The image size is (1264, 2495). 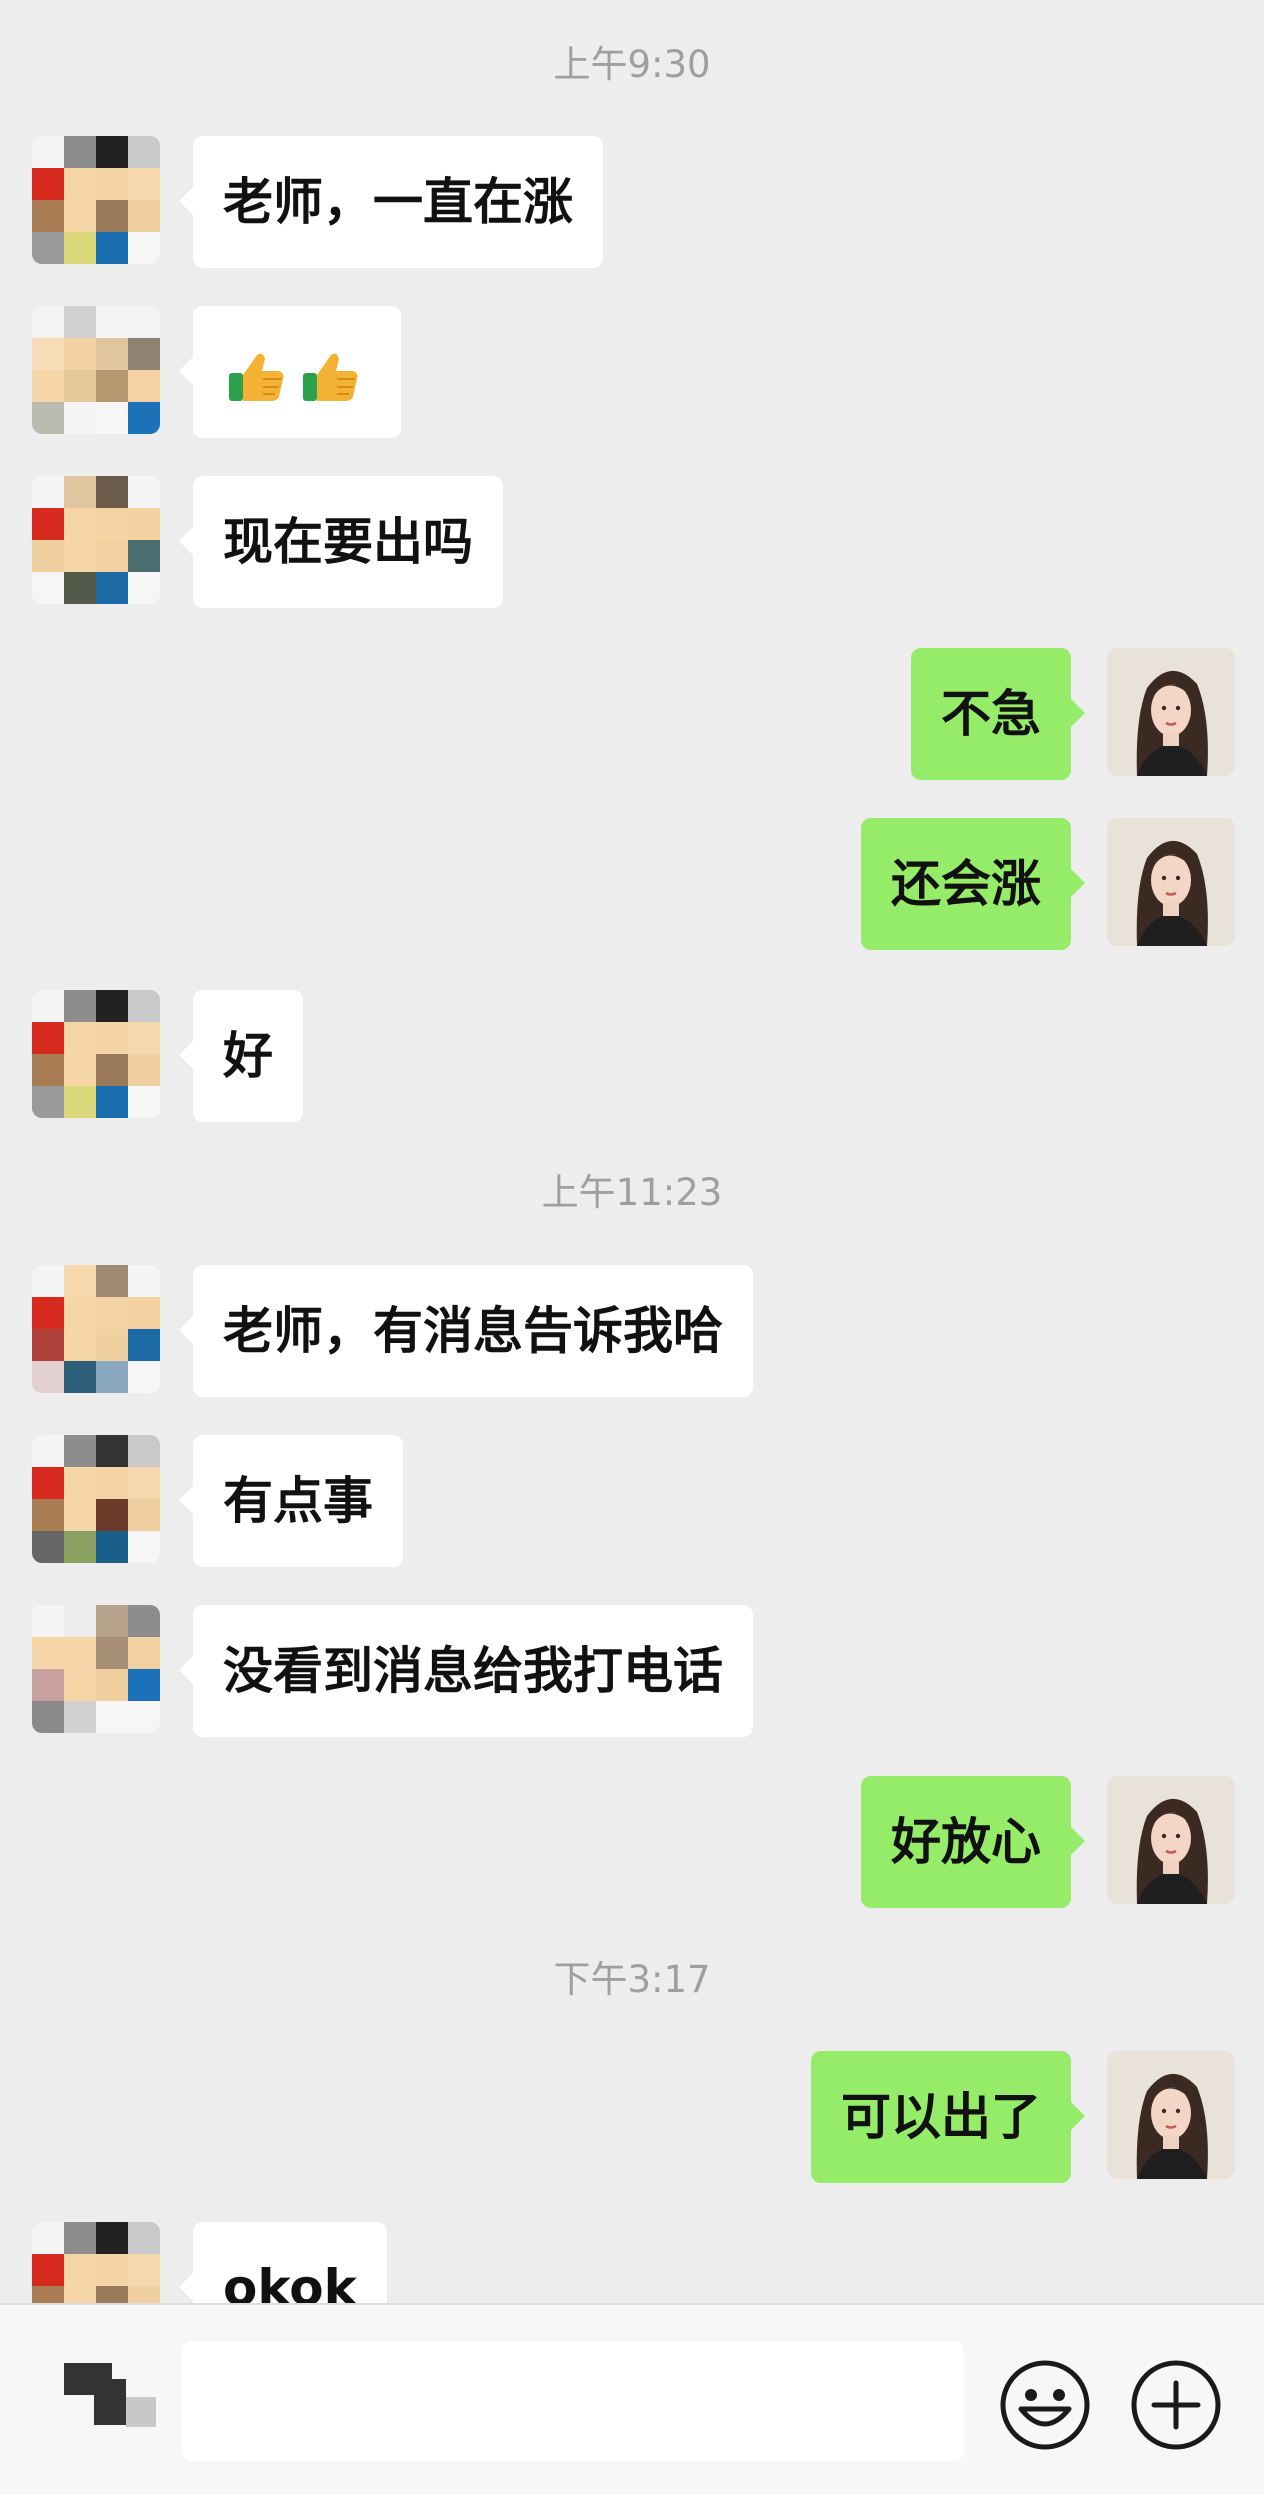 I want to click on message-bubble: 有点事, so click(x=291, y=1501).